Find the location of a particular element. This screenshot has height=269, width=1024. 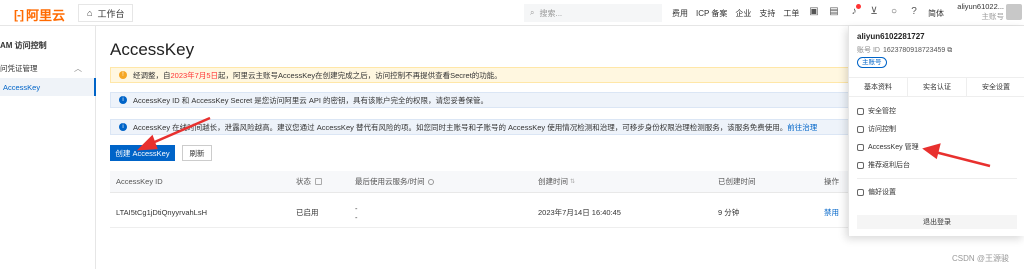

sort-icon: ⇅ is located at coordinates (573, 182).